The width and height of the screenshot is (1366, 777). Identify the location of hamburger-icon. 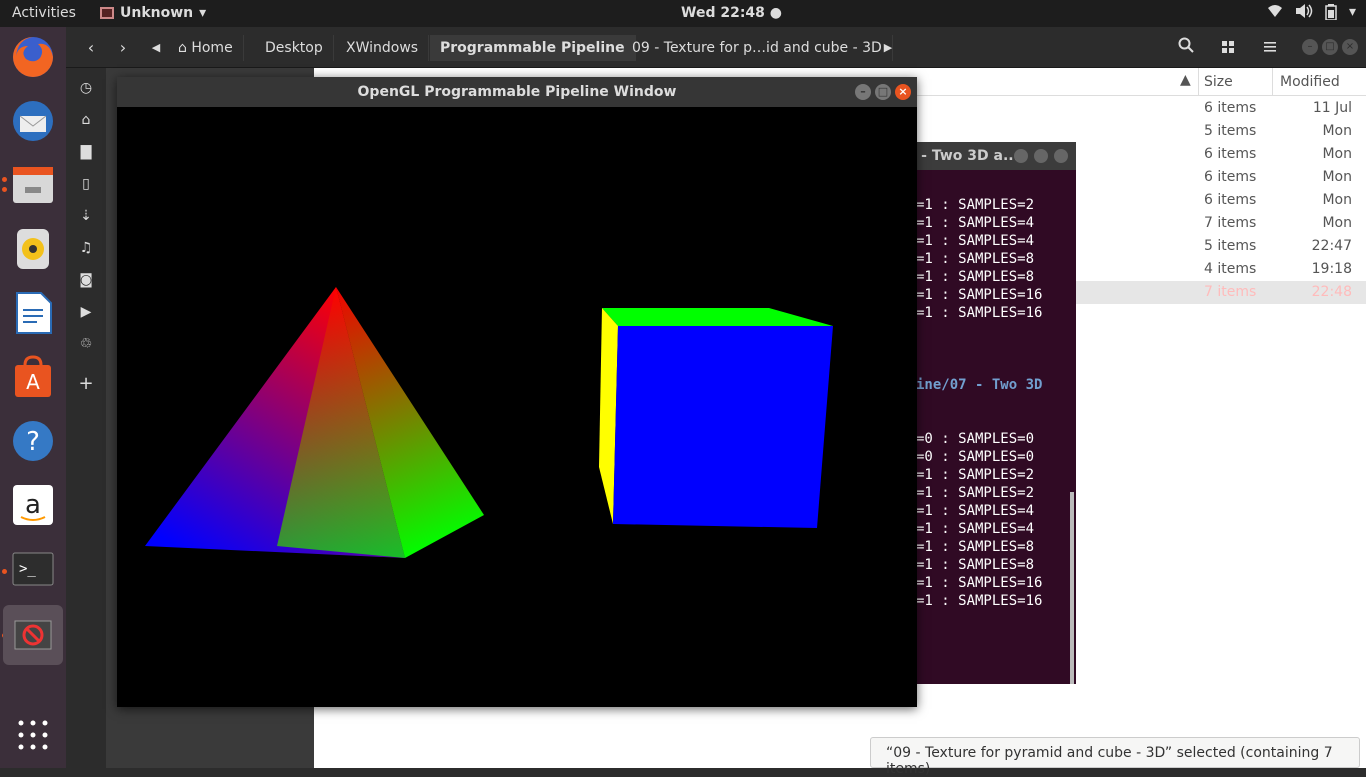
(1270, 47).